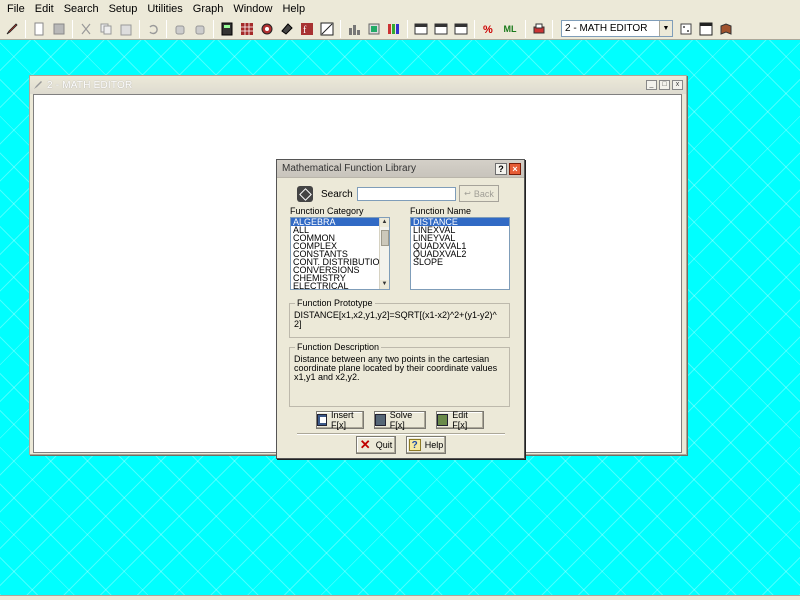 Image resolution: width=800 pixels, height=600 pixels. I want to click on new-icon, so click(39, 29).